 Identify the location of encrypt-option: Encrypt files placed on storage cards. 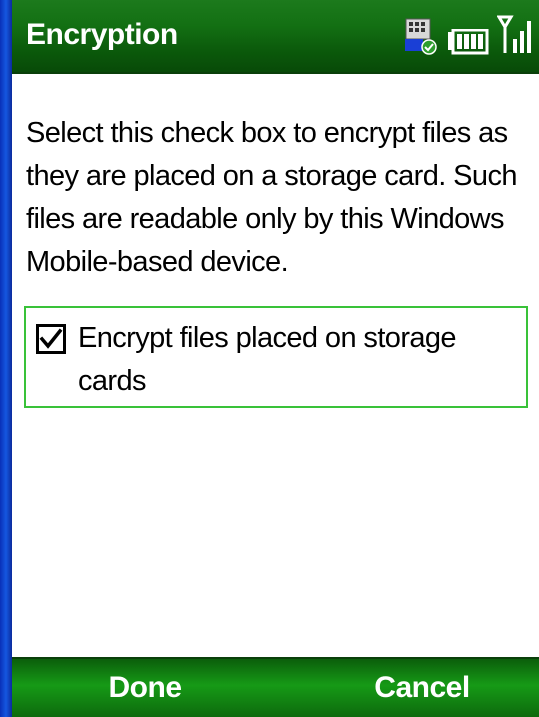
(276, 357).